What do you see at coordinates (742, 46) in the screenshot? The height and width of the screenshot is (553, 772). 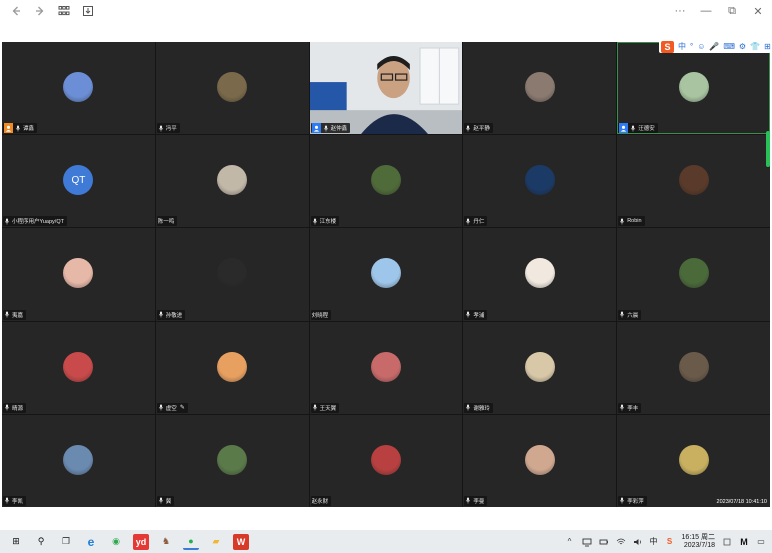 I see `ime-settings-icon: ⚙` at bounding box center [742, 46].